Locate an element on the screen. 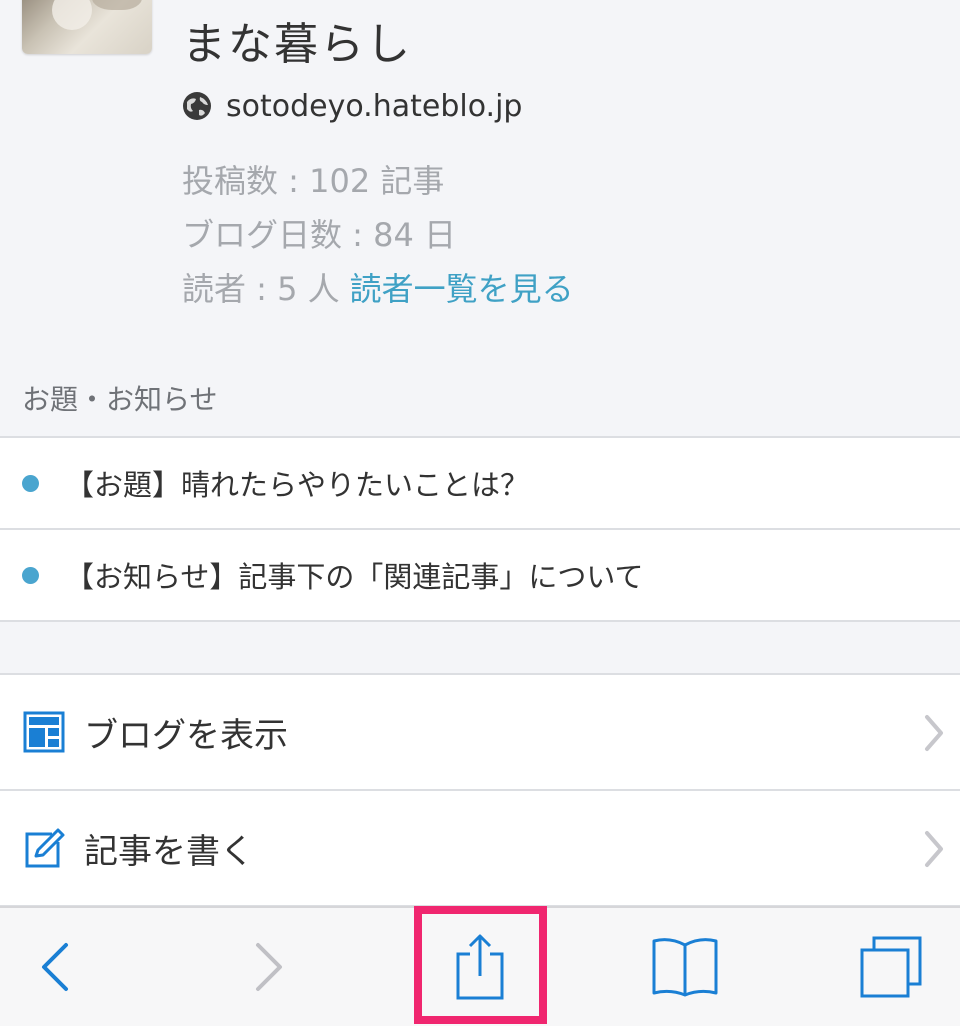 The image size is (960, 1026). readers-list-link: 読者一覧を見る is located at coordinates (462, 289).